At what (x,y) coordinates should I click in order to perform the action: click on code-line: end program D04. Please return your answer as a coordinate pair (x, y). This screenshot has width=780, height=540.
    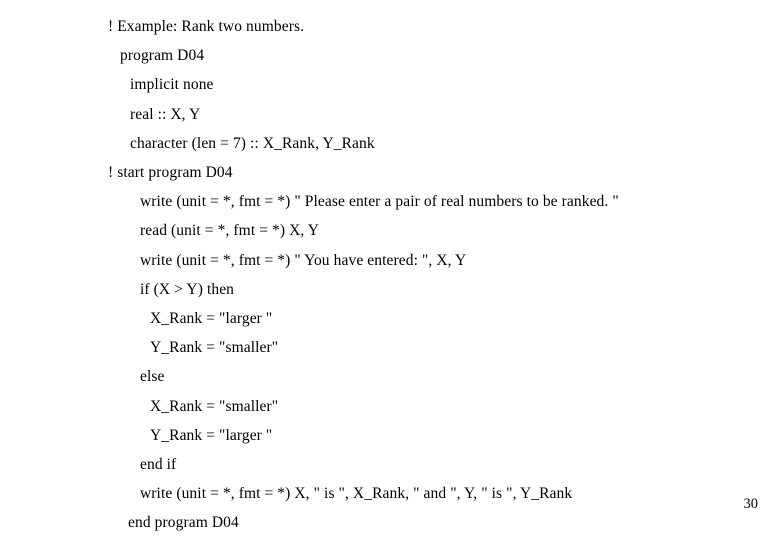
    Looking at the image, I should click on (183, 523).